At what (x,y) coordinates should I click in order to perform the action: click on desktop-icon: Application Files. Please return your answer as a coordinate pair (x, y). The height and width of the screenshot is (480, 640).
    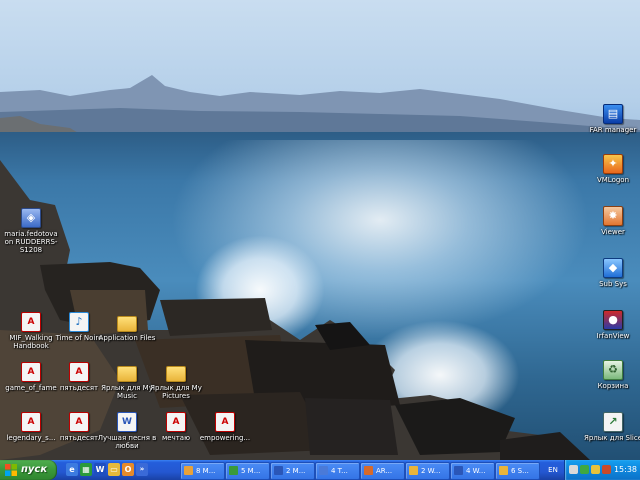
    Looking at the image, I should click on (127, 327).